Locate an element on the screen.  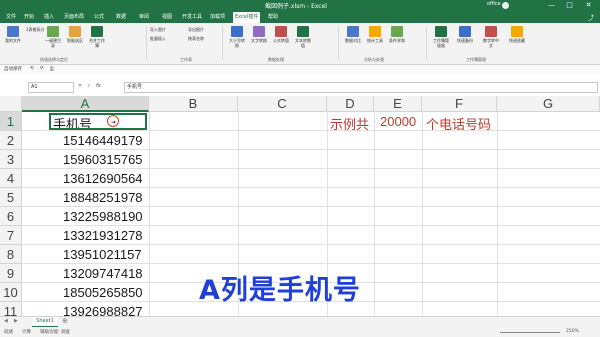
row-header-8: 8 is located at coordinates (11, 254).